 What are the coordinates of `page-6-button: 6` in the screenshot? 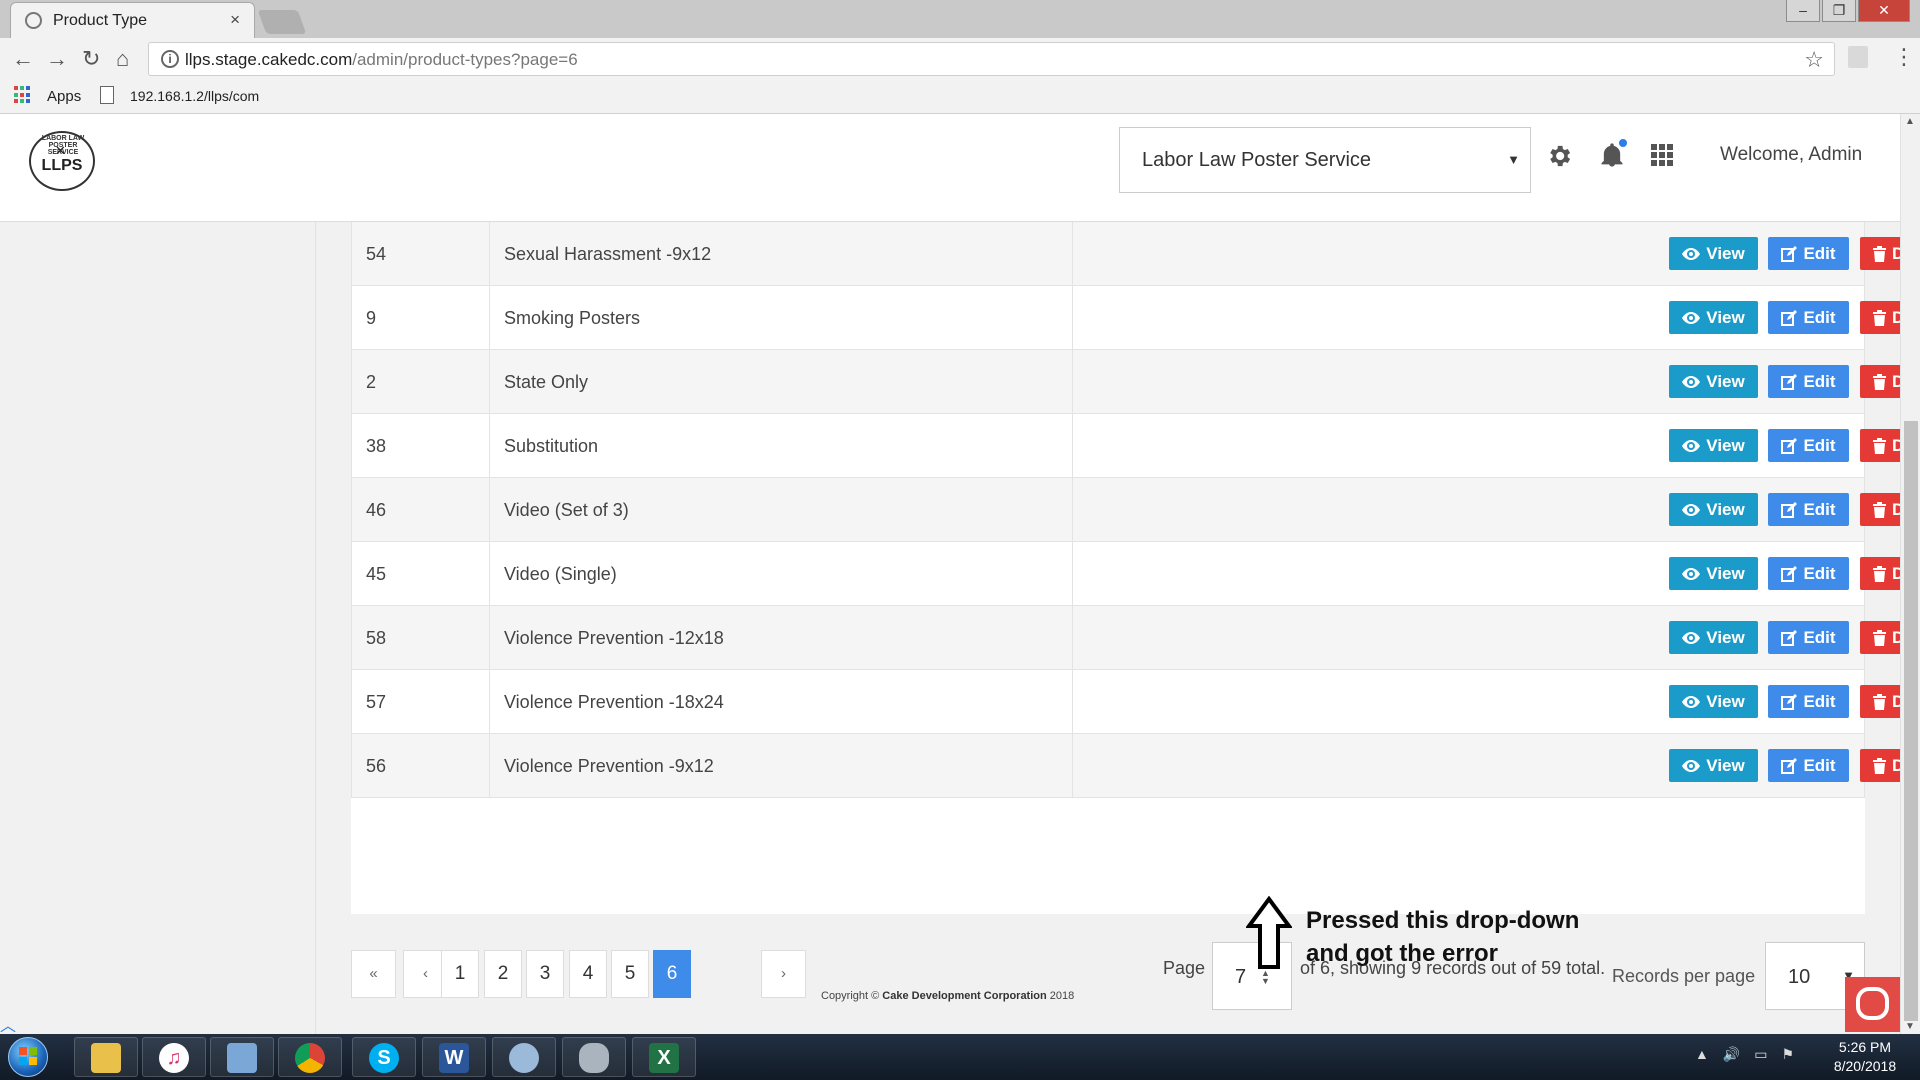 It's located at (672, 974).